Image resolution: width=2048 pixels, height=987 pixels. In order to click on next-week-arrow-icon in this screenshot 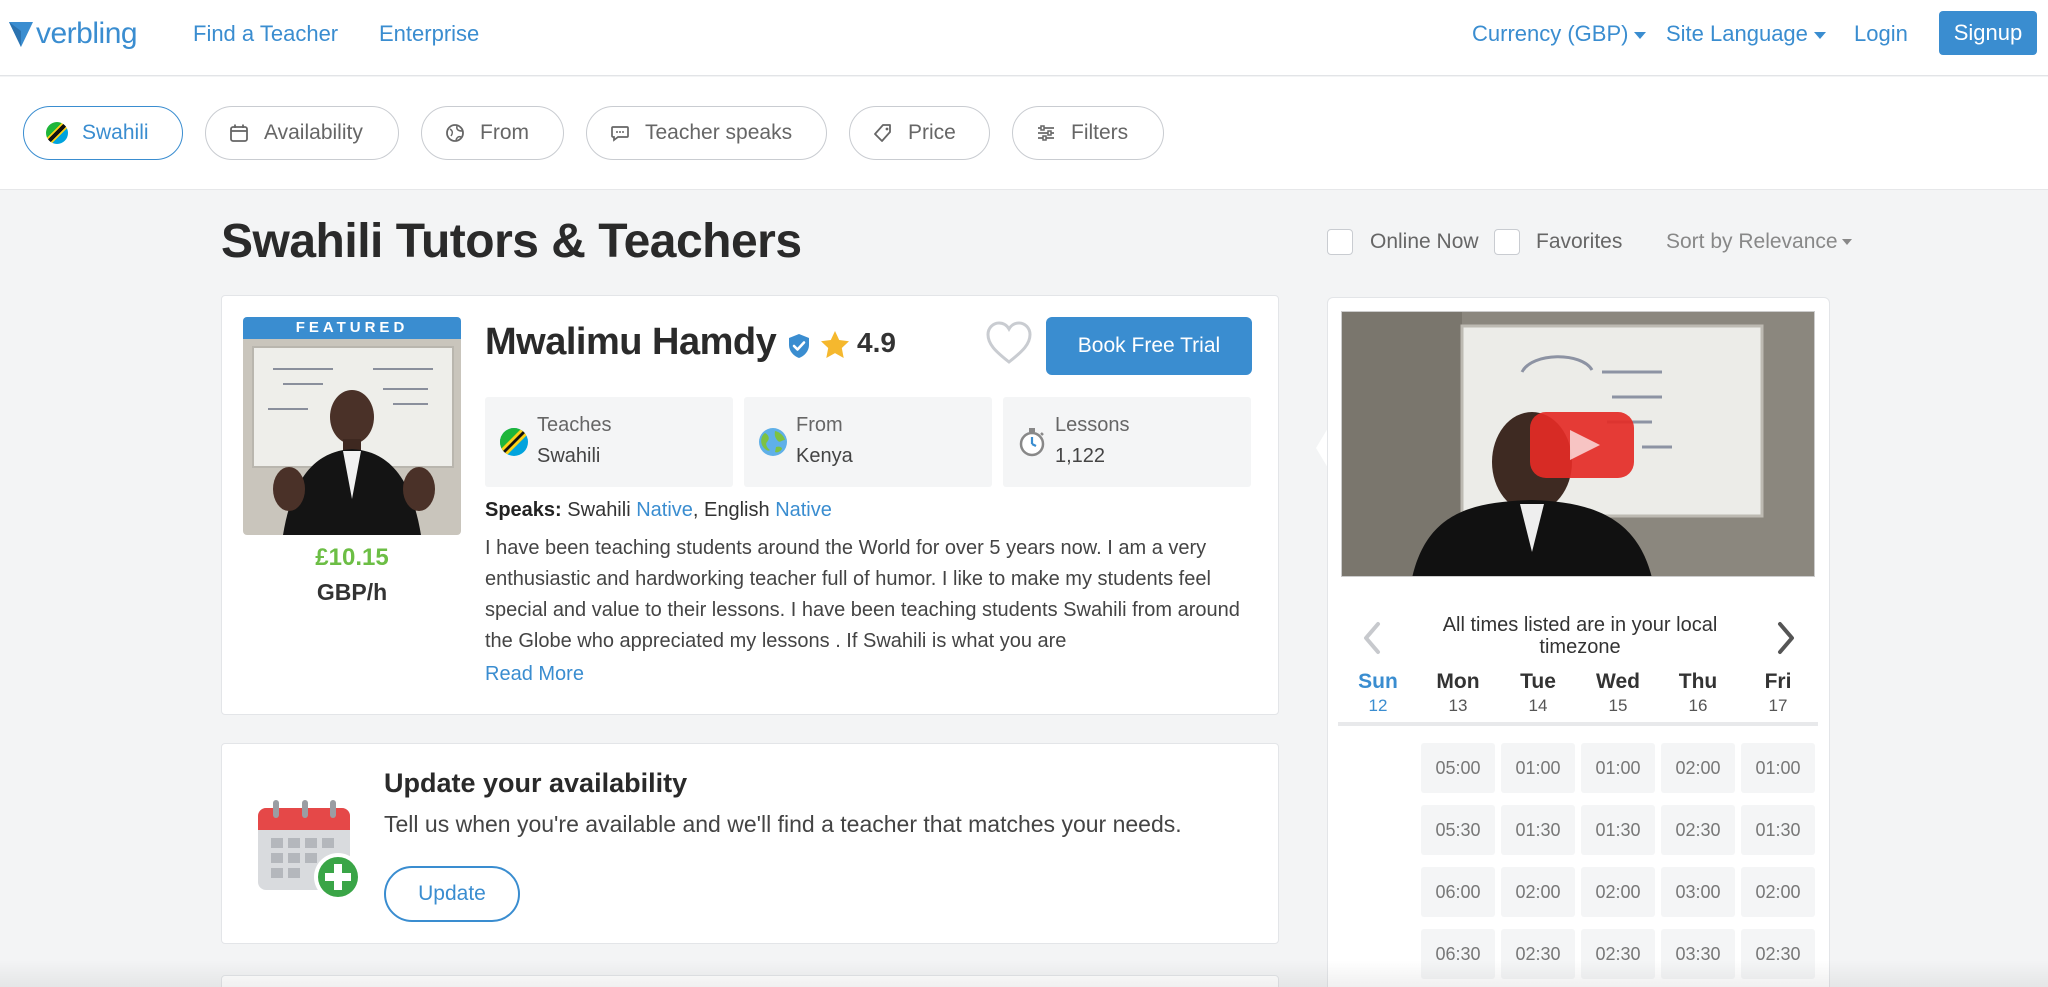, I will do `click(1787, 638)`.